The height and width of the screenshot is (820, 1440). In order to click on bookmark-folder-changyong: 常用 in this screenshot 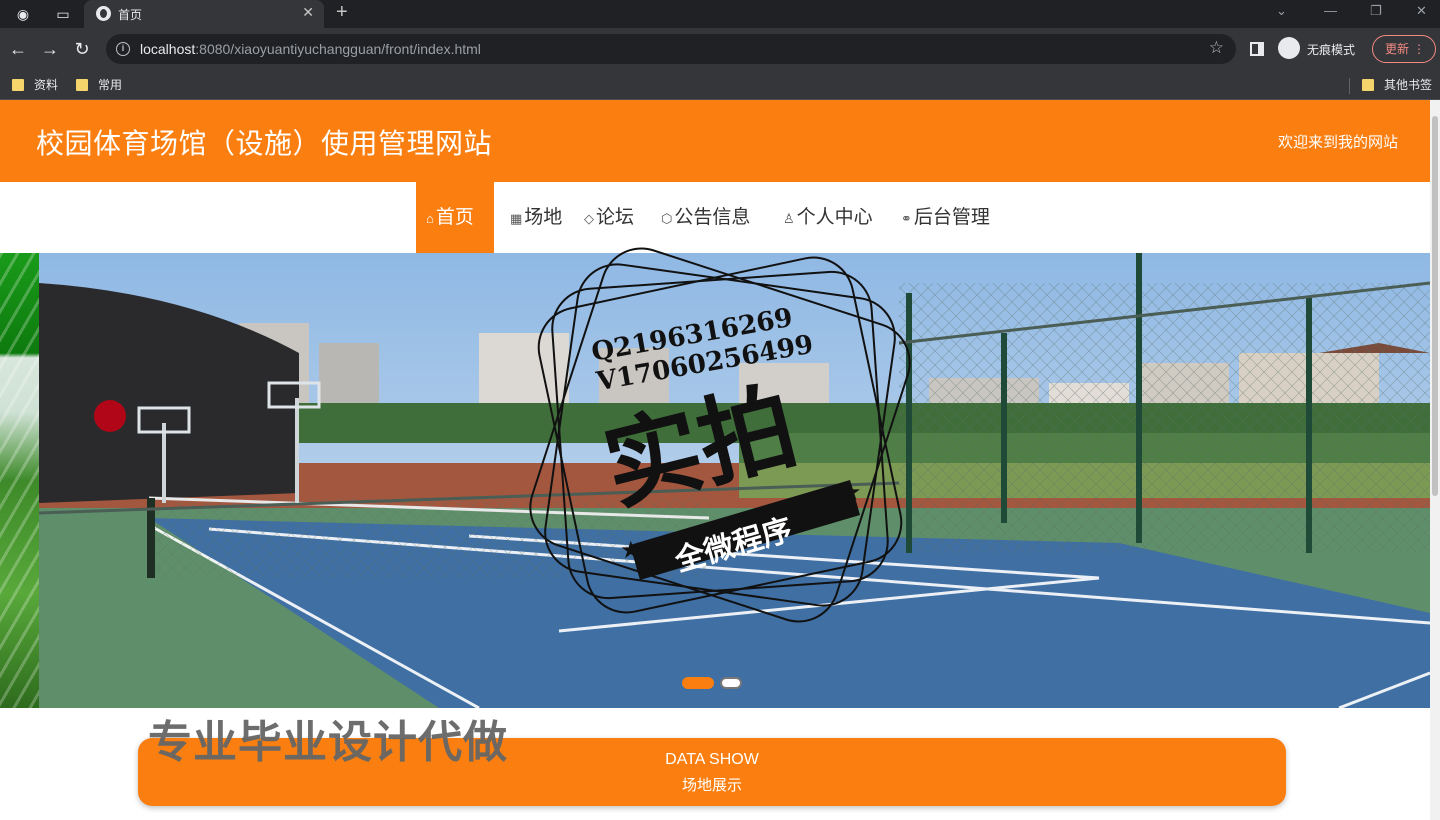, I will do `click(99, 85)`.